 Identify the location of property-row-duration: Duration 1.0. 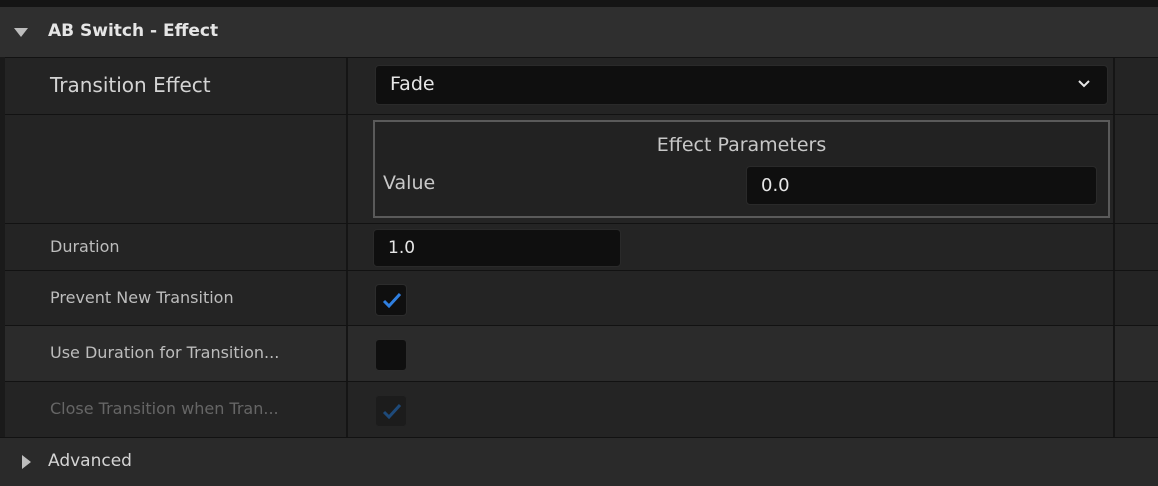
(581, 246).